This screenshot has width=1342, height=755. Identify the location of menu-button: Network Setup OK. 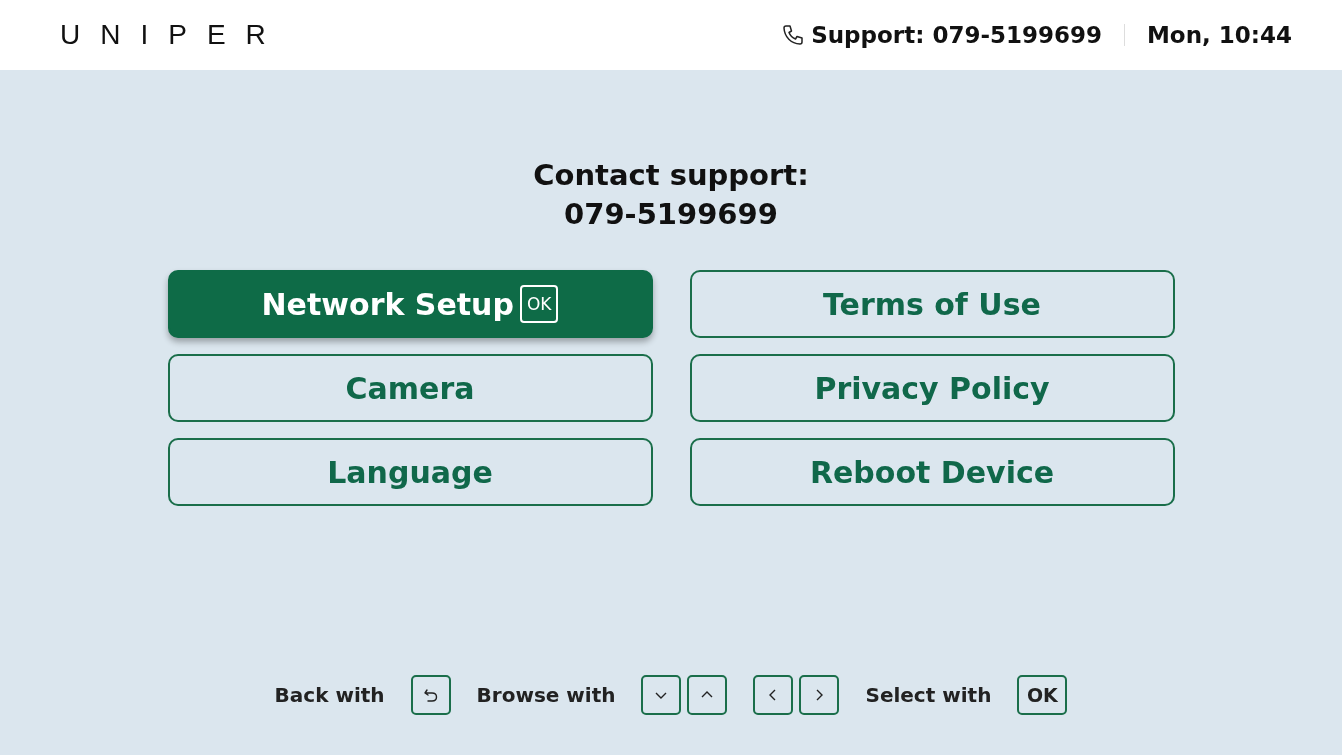
(410, 304).